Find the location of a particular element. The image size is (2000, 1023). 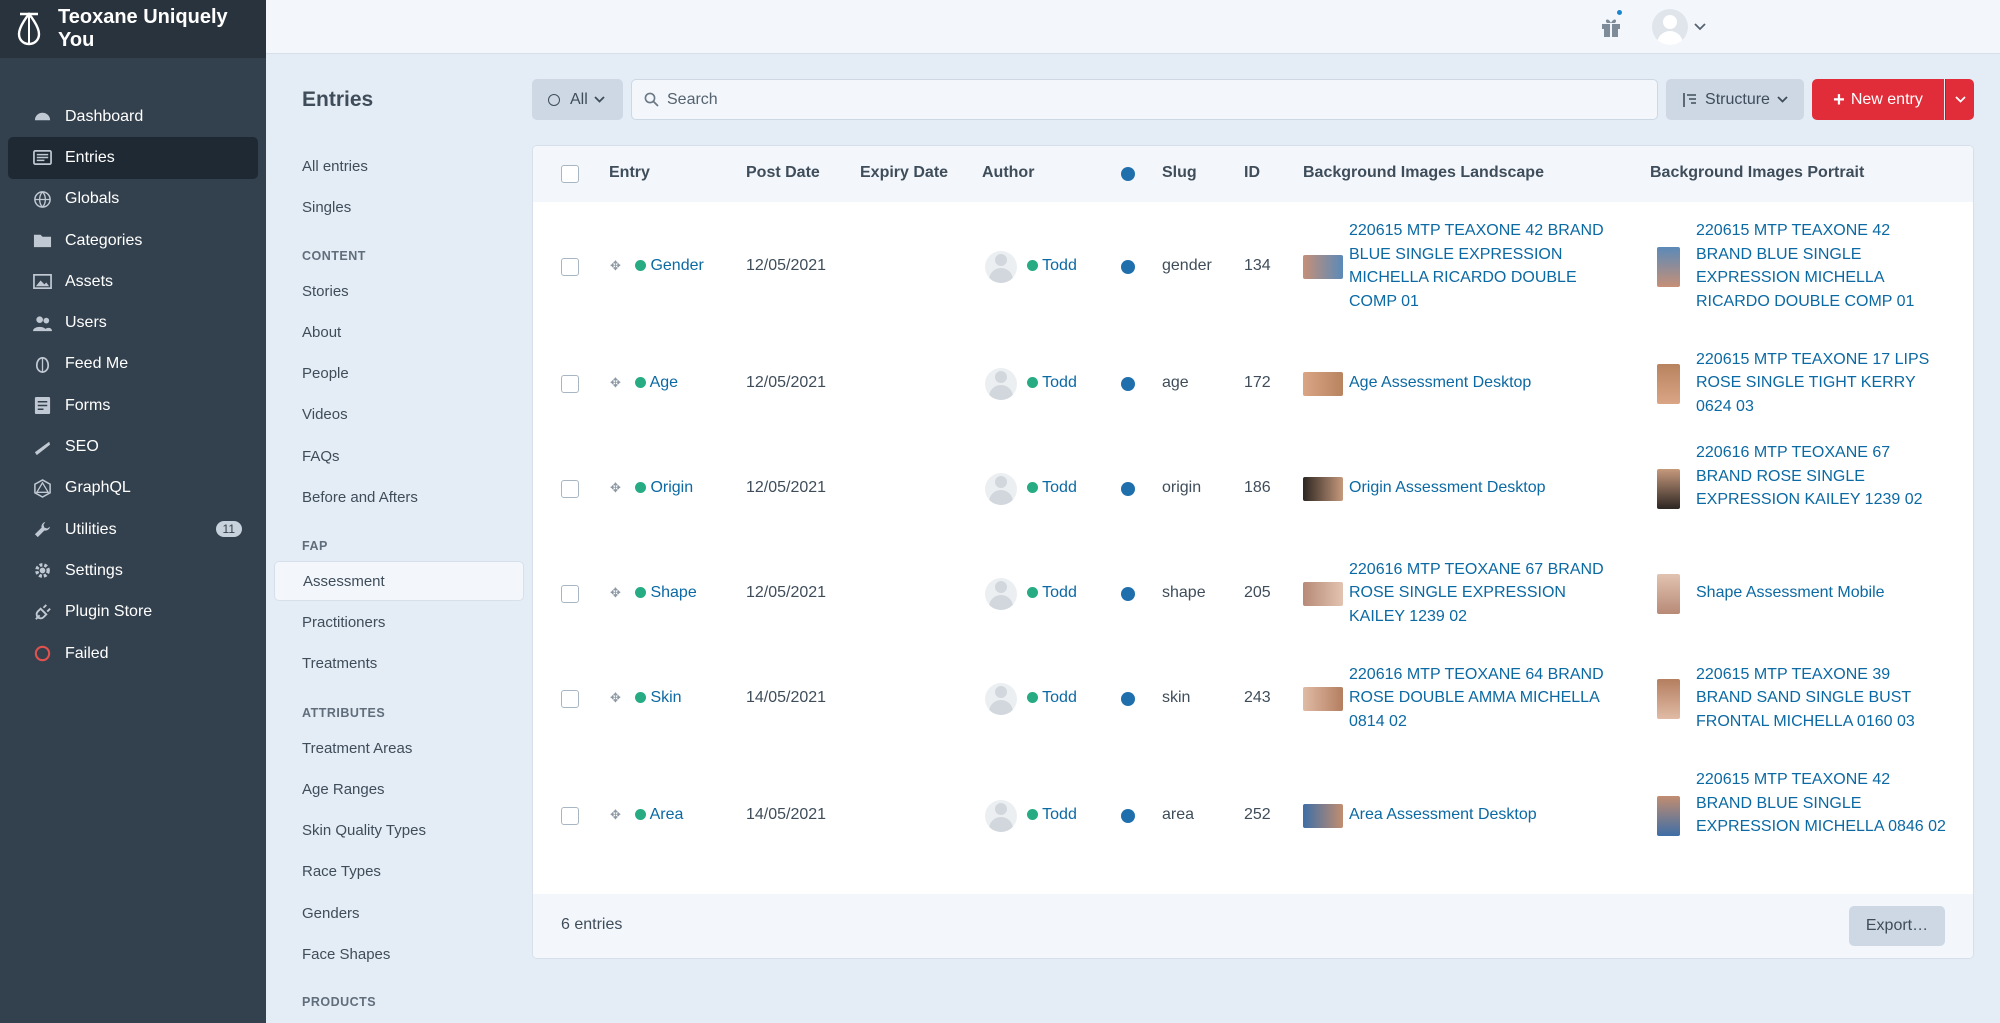

column-header-bg-landscape: Background Images Landscape is located at coordinates (1423, 173).